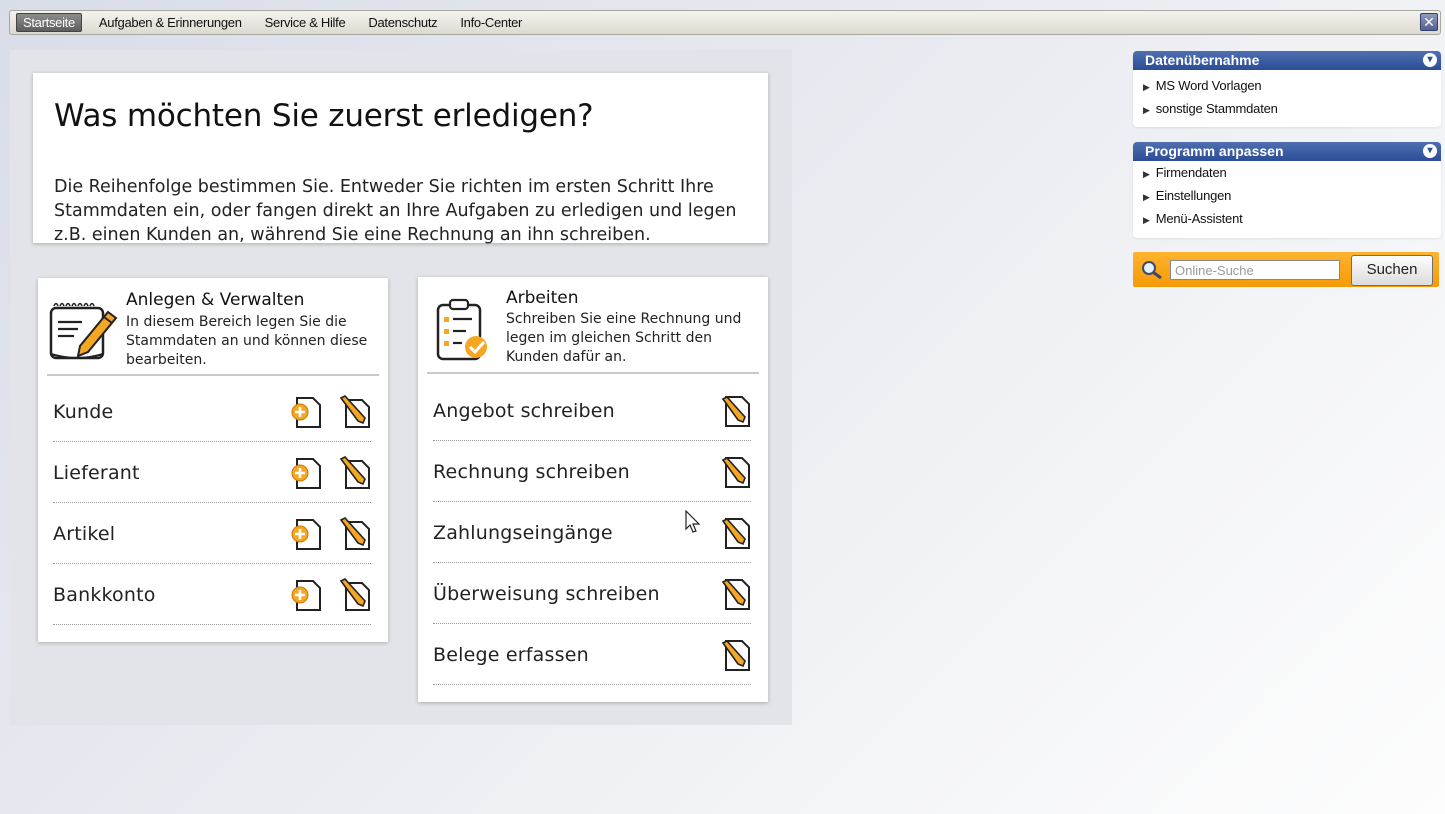  Describe the element at coordinates (542, 298) in the screenshot. I see `work-panel-title: Arbeiten` at that location.